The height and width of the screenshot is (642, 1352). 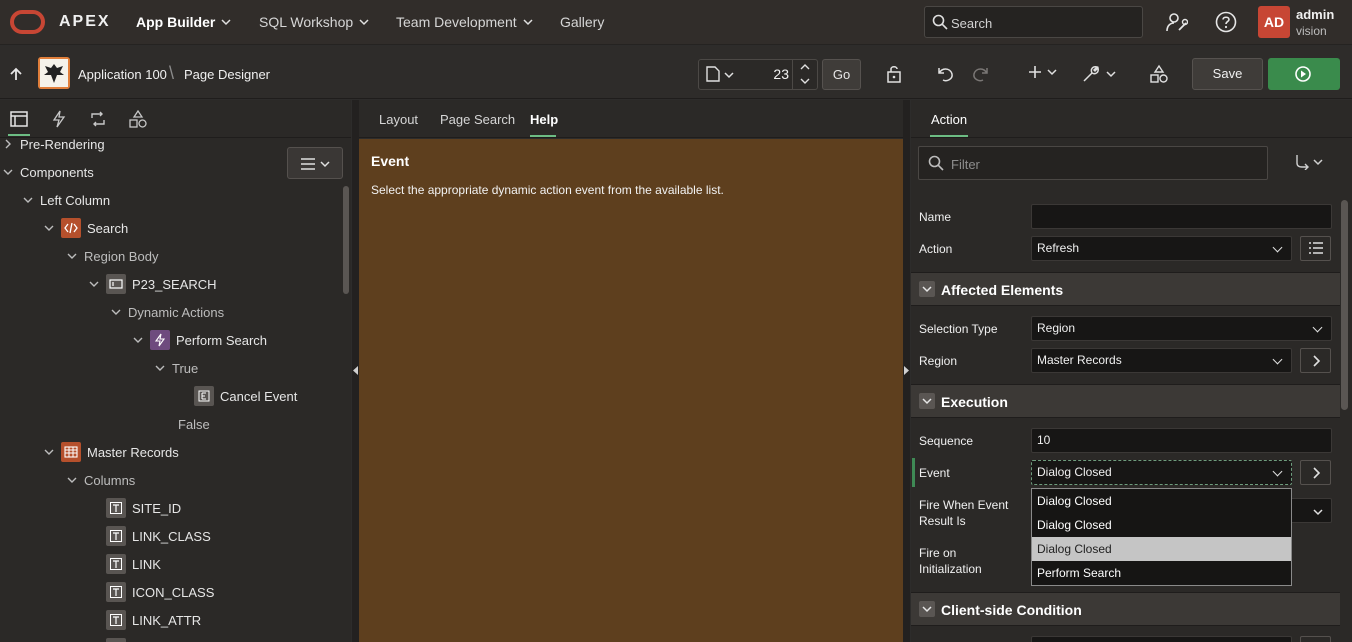 I want to click on name-field, so click(x=1181, y=216).